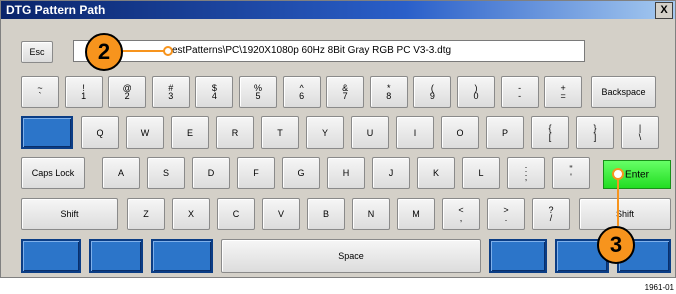 This screenshot has height=294, width=676. I want to click on key-x: X, so click(191, 214).